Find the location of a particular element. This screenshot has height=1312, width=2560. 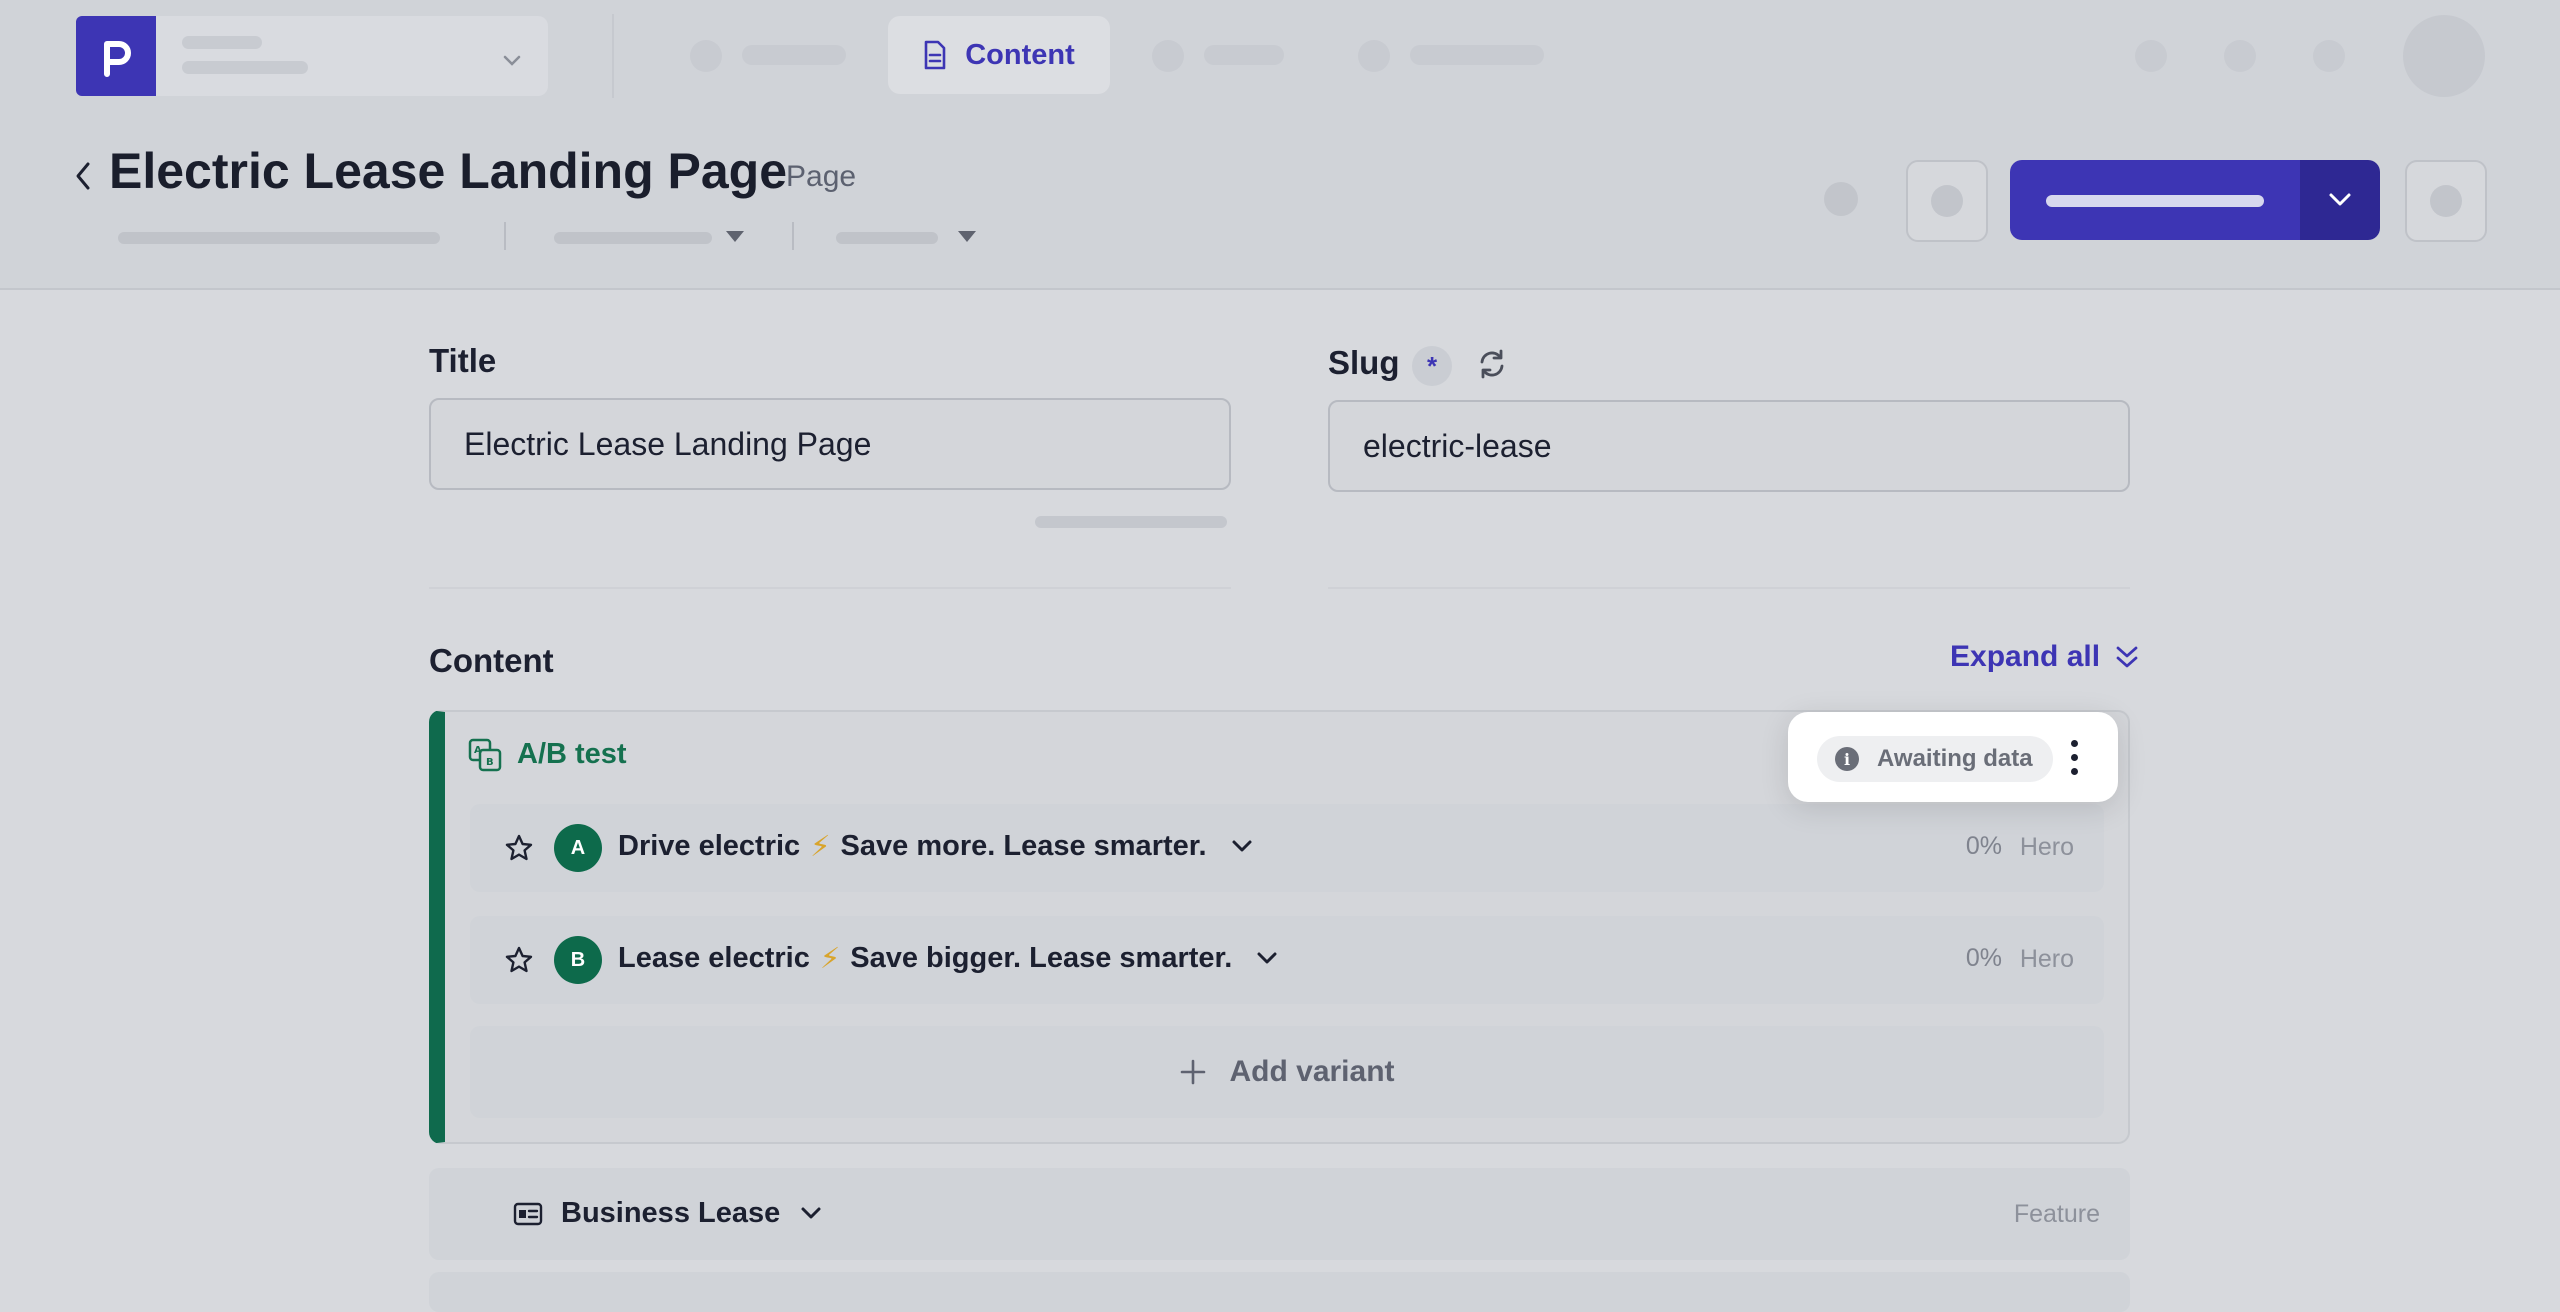

org-switcher is located at coordinates (352, 56).